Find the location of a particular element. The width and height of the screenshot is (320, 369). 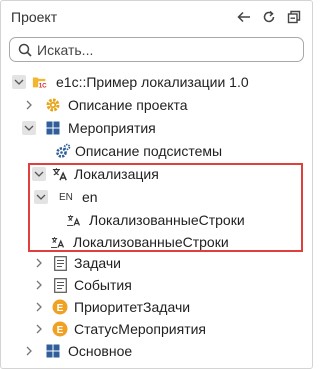

search-icon is located at coordinates (25, 50).